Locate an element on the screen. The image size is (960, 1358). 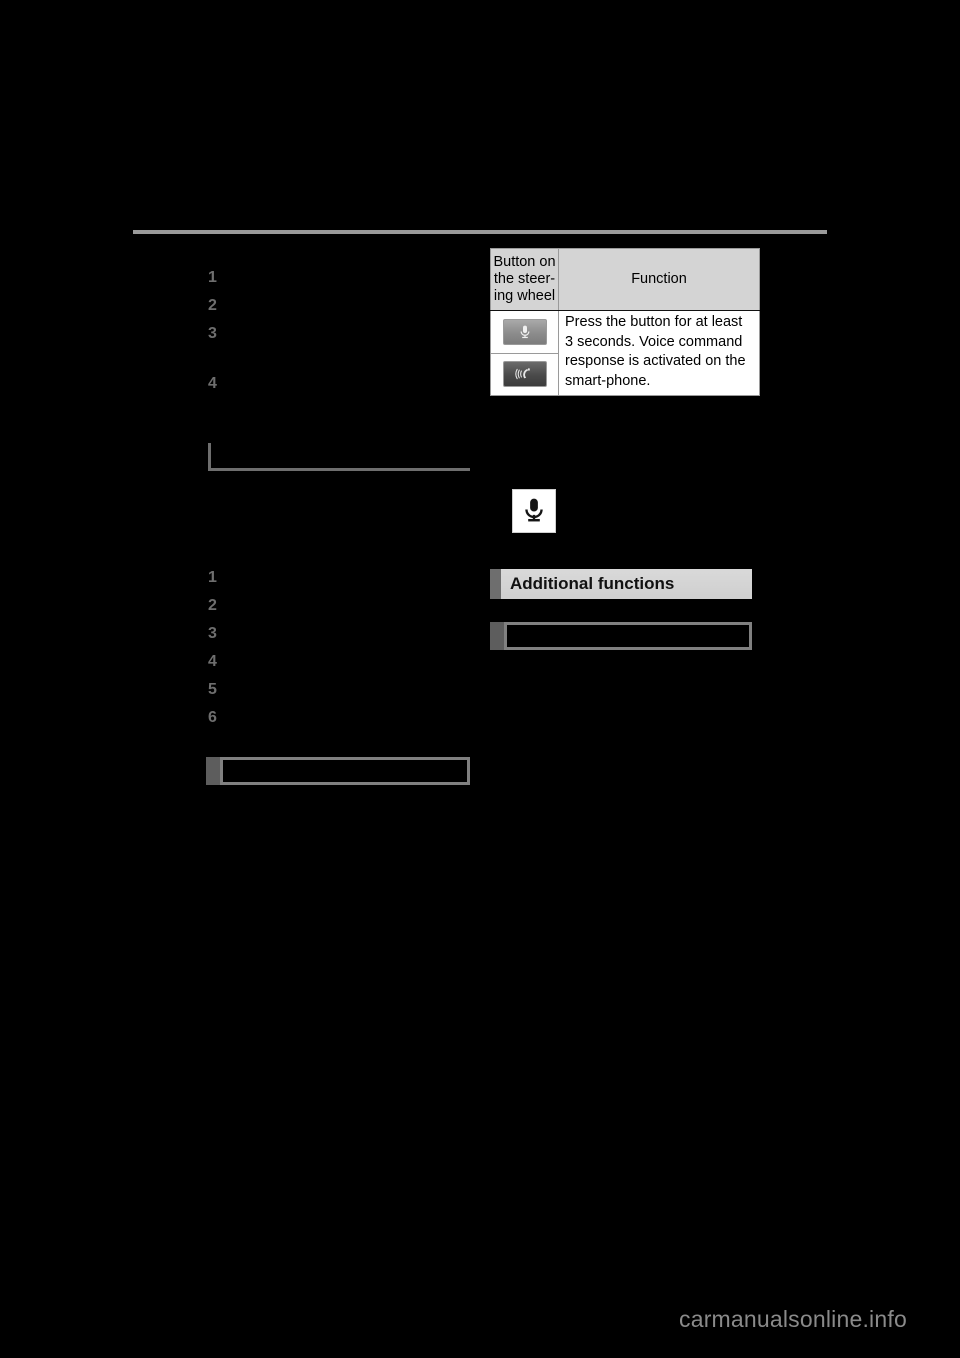
section-heading-additional-functions: Additional functions is located at coordinates (621, 584).